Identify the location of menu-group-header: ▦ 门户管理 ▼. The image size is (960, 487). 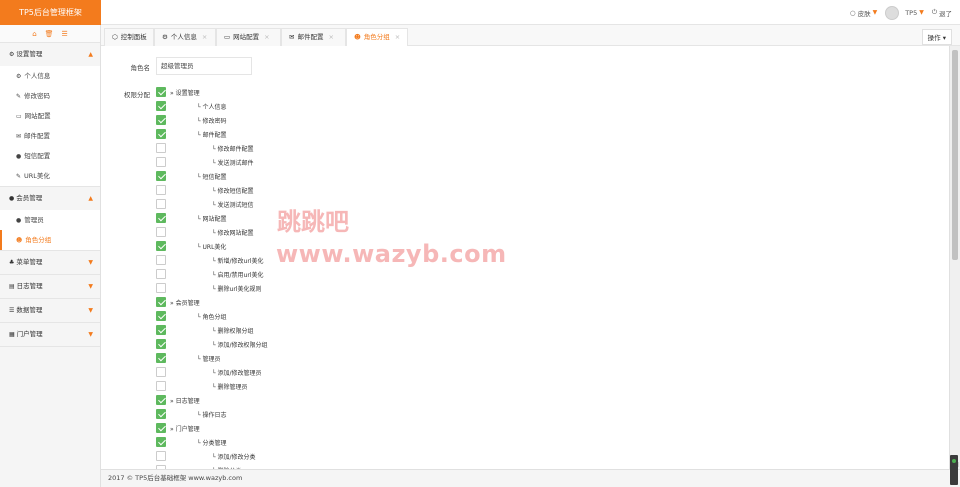
(50, 334).